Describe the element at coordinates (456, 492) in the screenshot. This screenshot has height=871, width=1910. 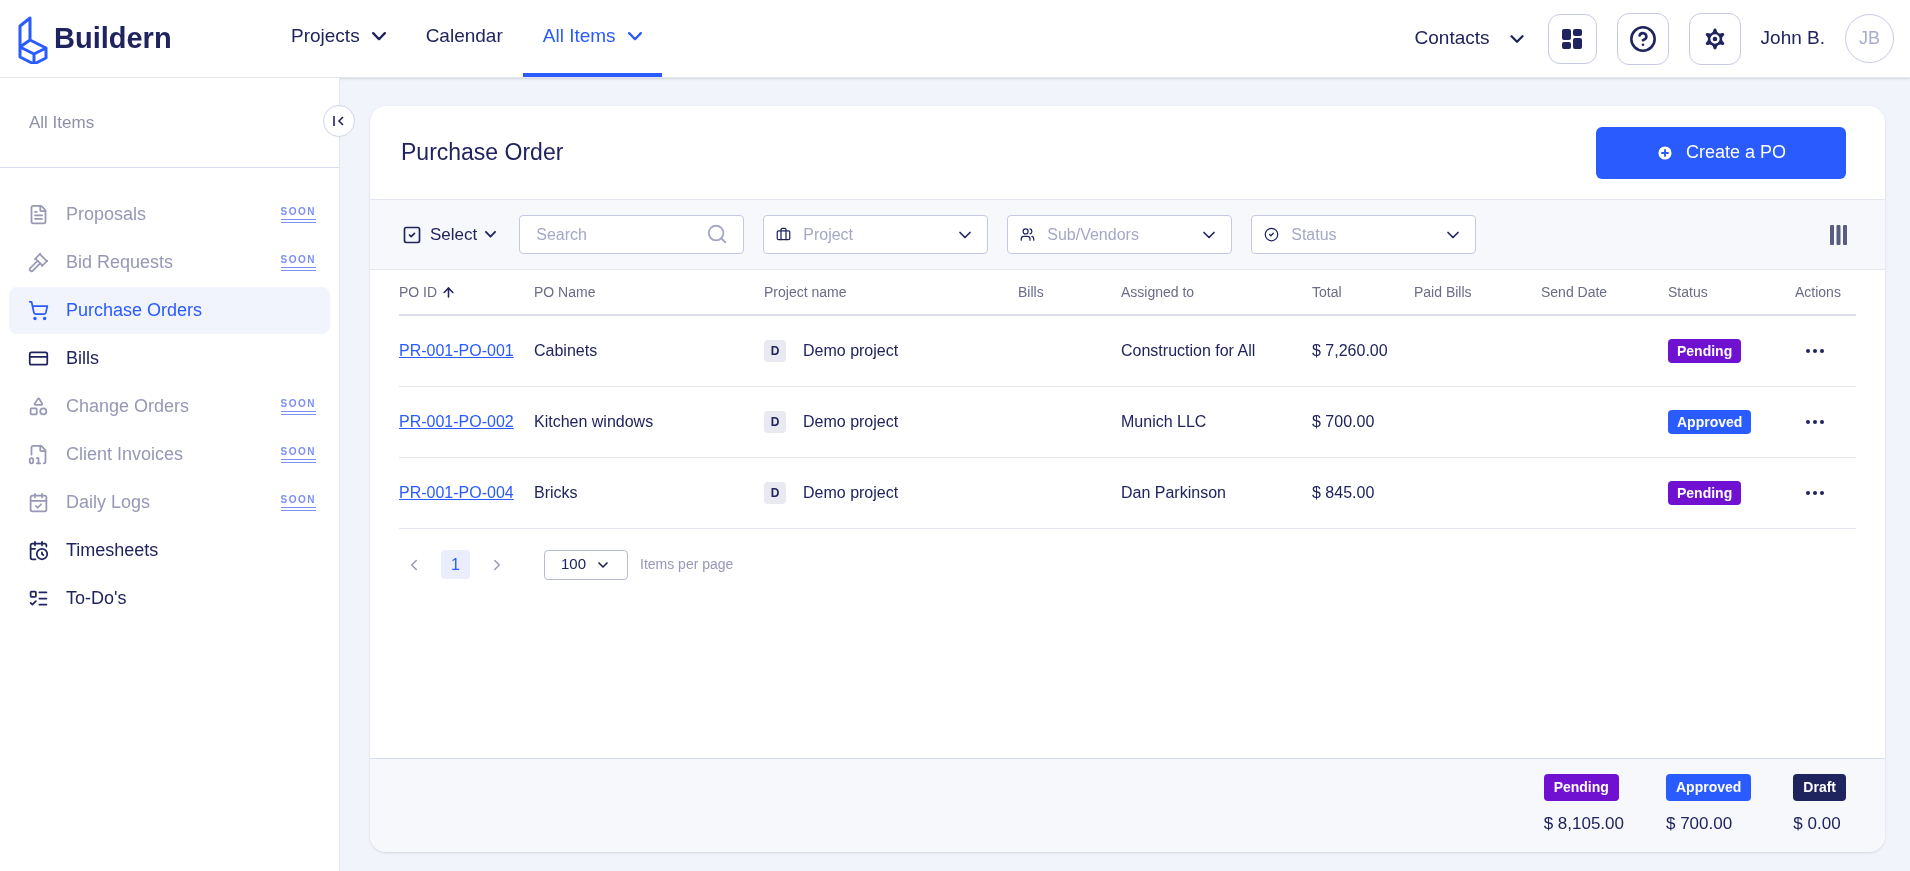
I see `po-id-link: PR-001-PO-004` at that location.